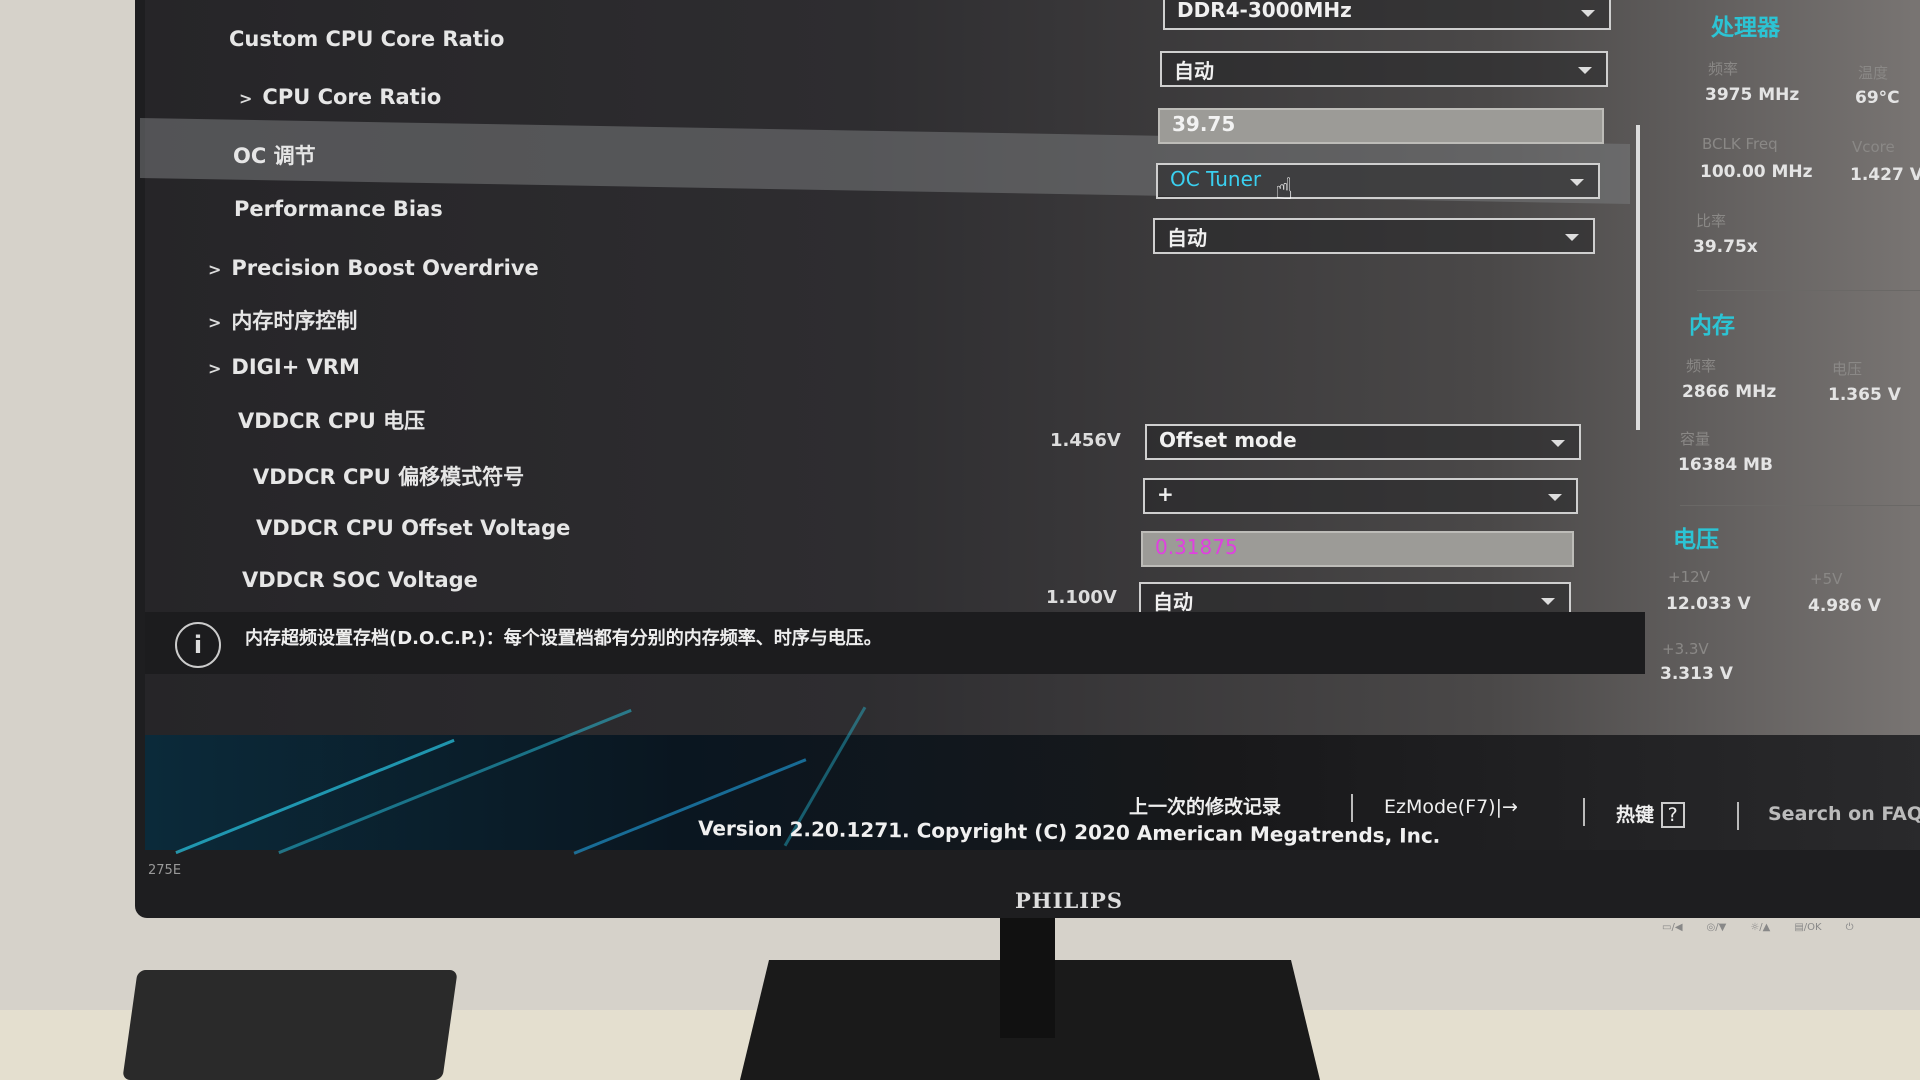  Describe the element at coordinates (331, 420) in the screenshot. I see `setting-vddcr-cpu-voltage: VDDCR CPU 电压` at that location.